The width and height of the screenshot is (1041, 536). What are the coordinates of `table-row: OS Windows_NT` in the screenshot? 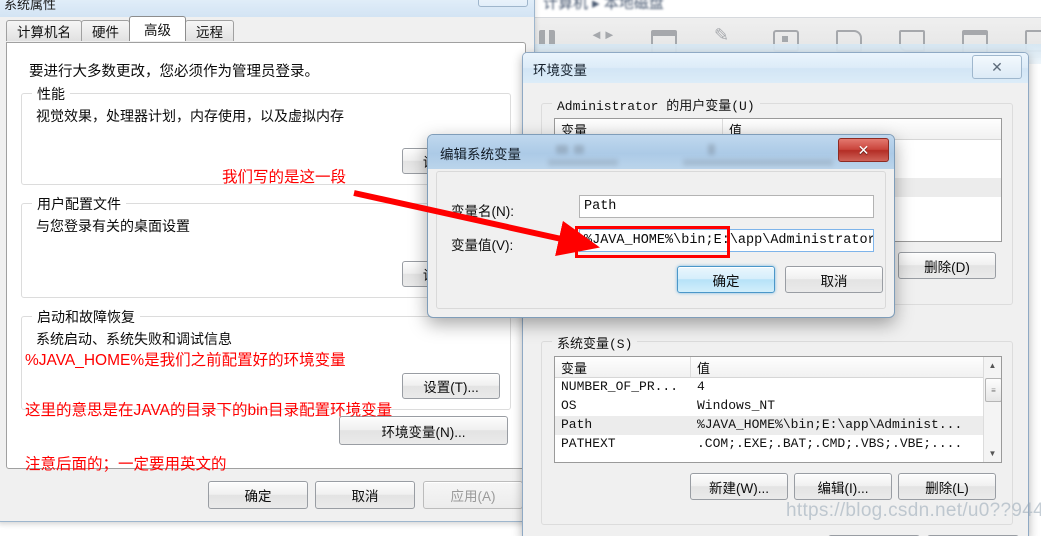 It's located at (778, 406).